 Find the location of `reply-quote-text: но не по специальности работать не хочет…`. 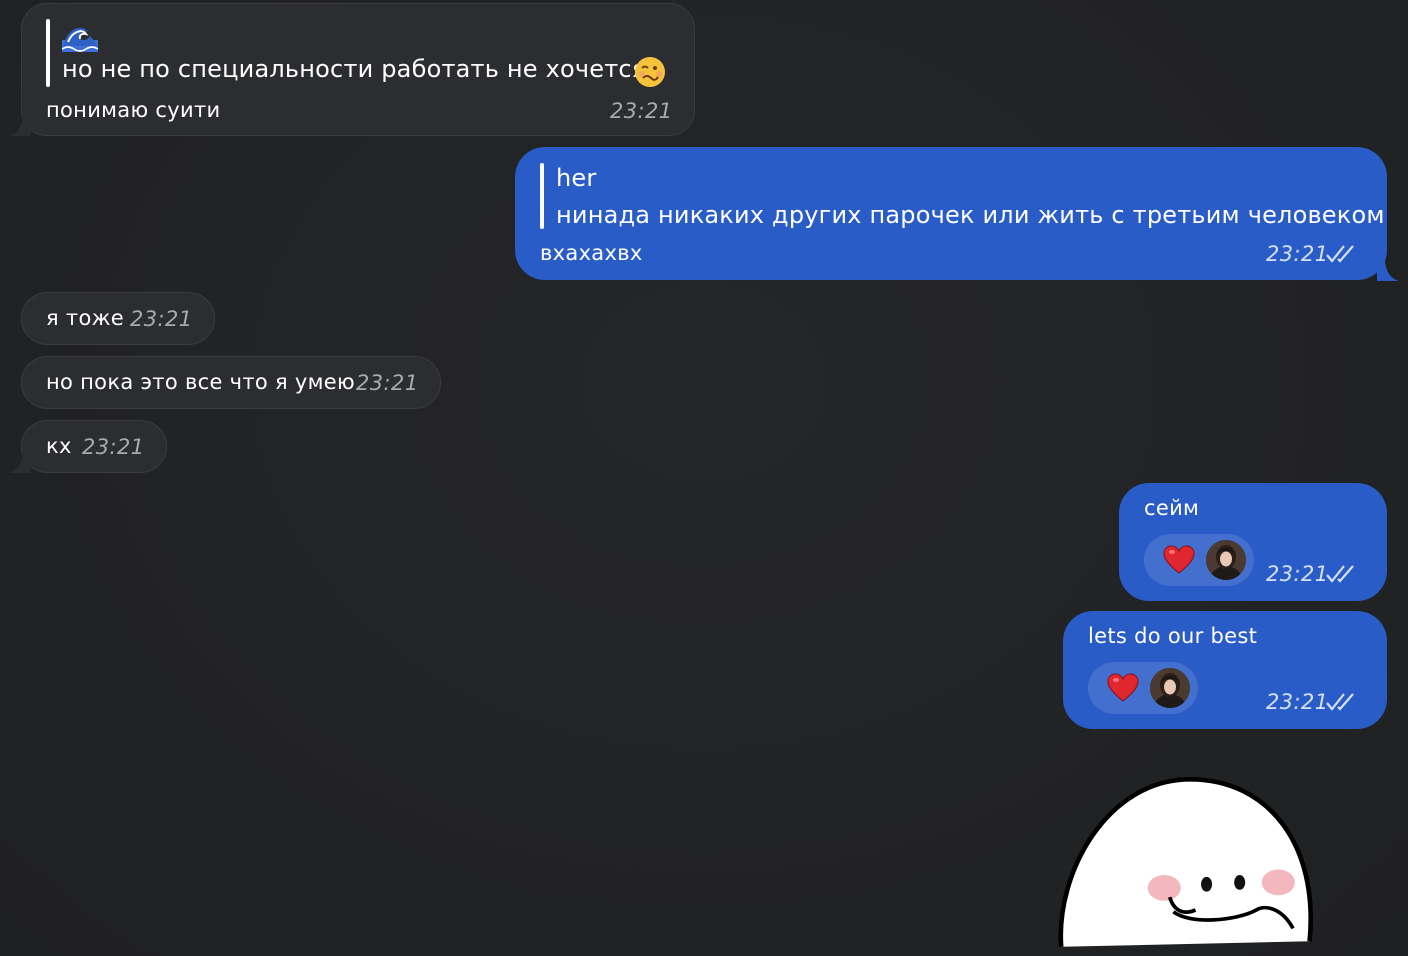

reply-quote-text: но не по специальности работать не хочет… is located at coordinates (354, 69).